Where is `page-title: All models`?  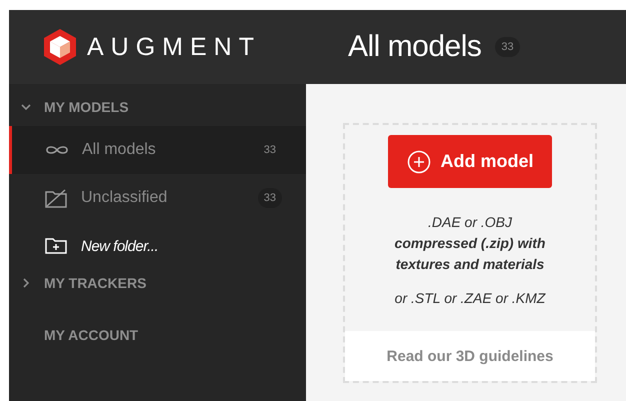 page-title: All models is located at coordinates (415, 47).